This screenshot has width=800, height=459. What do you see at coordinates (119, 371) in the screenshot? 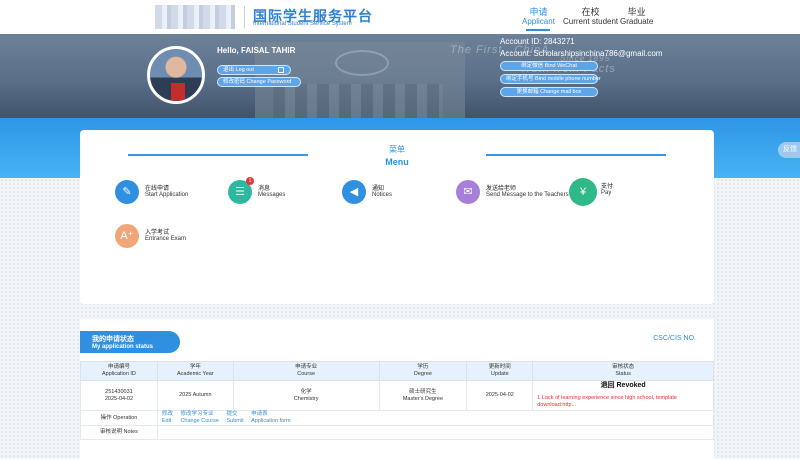
I see `header-application-id: 申请编号 Application ID` at bounding box center [119, 371].